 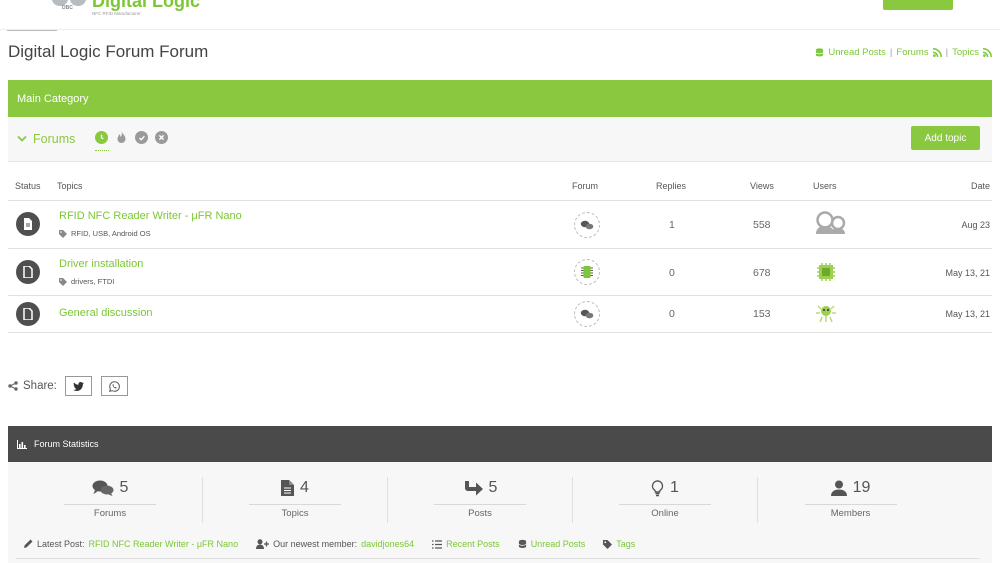 I want to click on twitter-icon, so click(x=78, y=386).